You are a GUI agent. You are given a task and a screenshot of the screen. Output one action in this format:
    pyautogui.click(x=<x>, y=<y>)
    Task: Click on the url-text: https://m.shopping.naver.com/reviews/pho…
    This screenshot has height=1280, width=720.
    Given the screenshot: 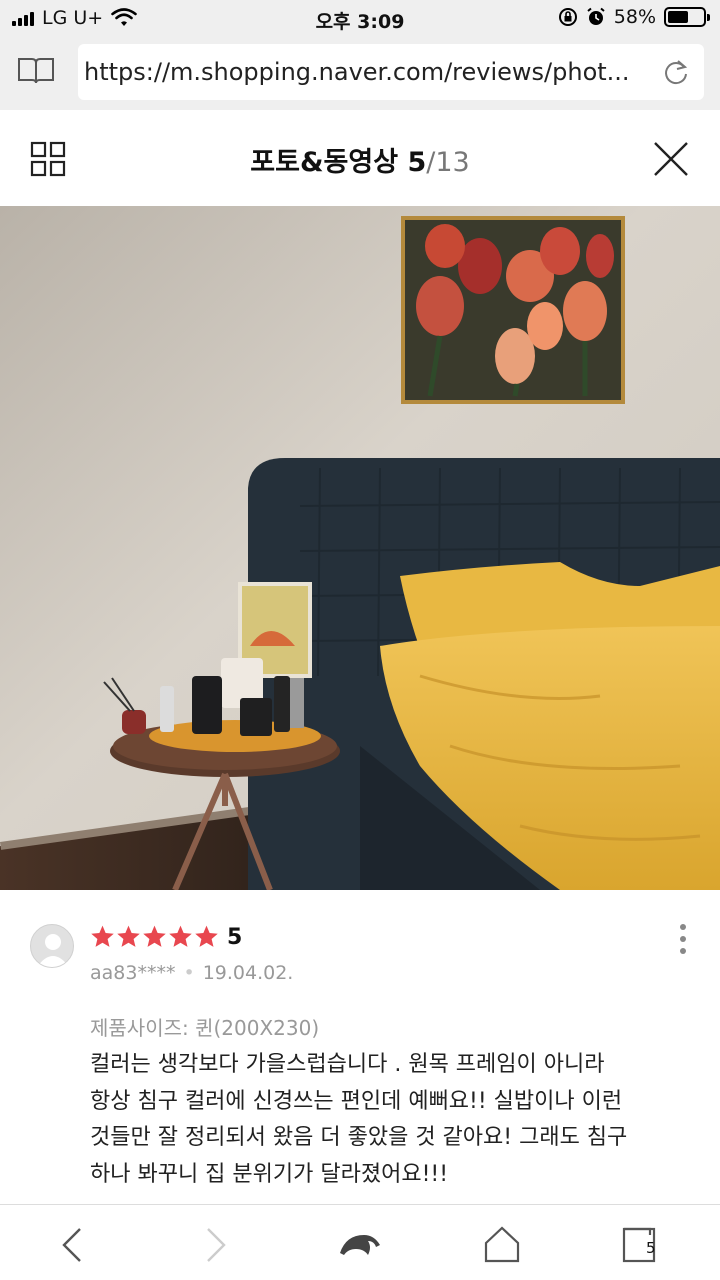 What is the action you would take?
    pyautogui.click(x=364, y=72)
    